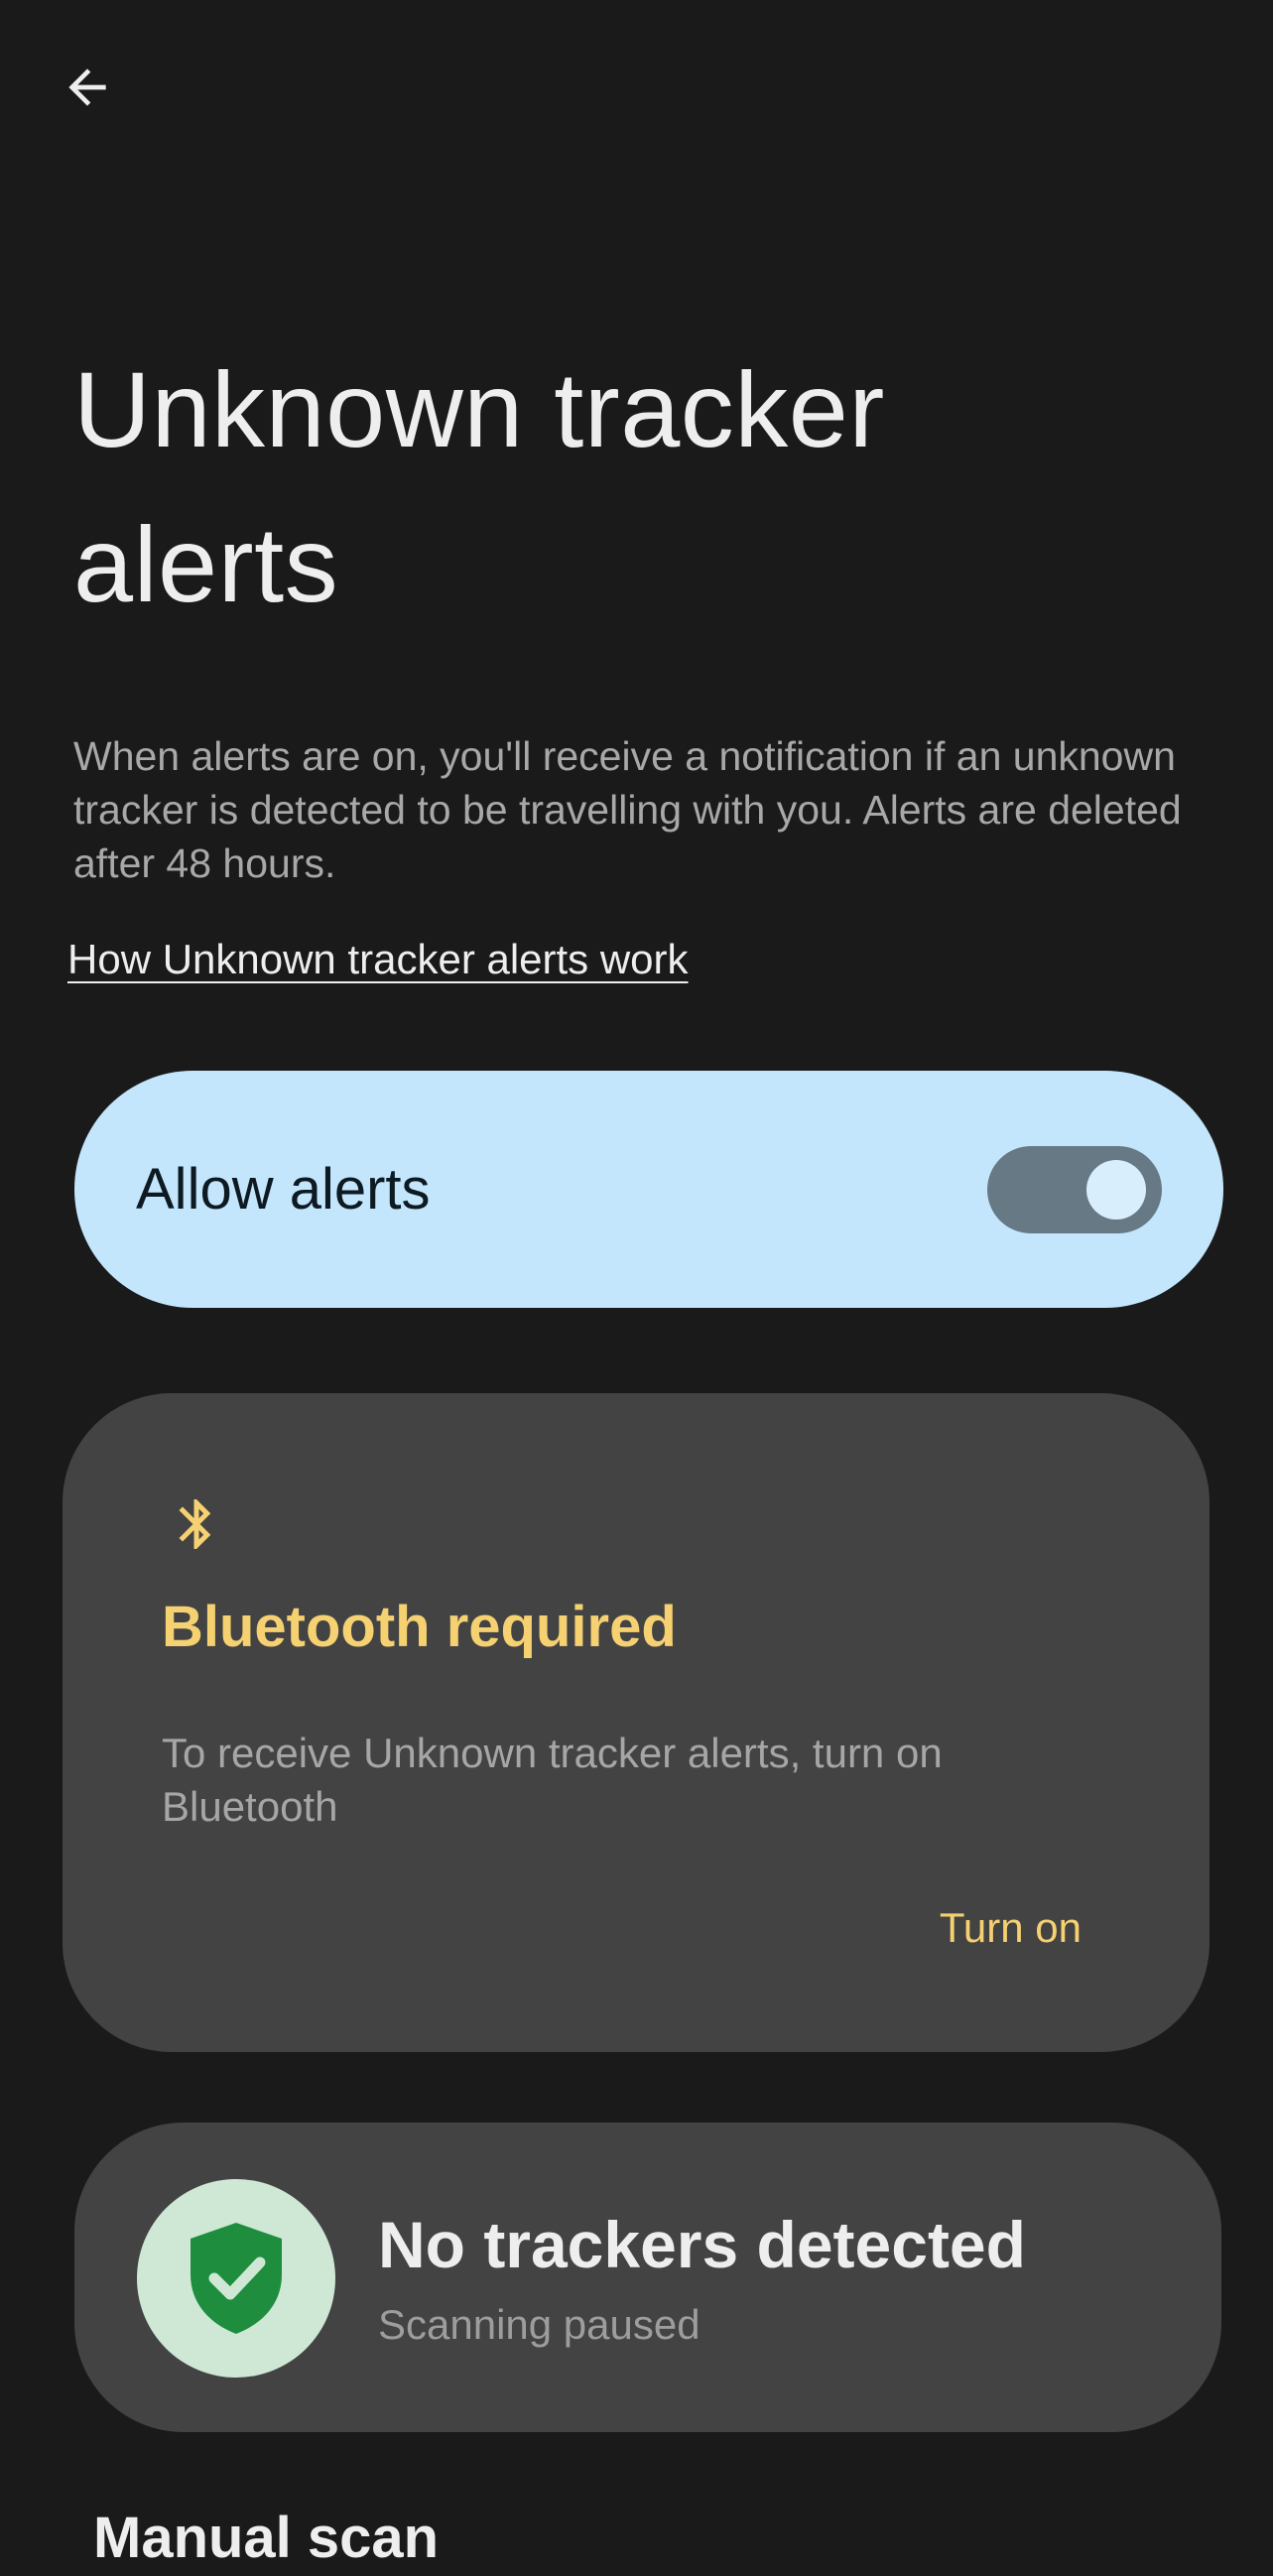 This screenshot has height=2576, width=1273. I want to click on allow-alerts-label: Allow alerts, so click(283, 1190).